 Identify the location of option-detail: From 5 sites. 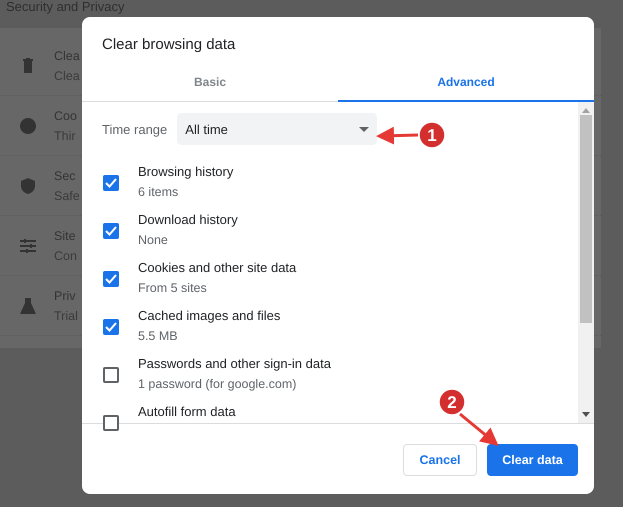
(173, 288).